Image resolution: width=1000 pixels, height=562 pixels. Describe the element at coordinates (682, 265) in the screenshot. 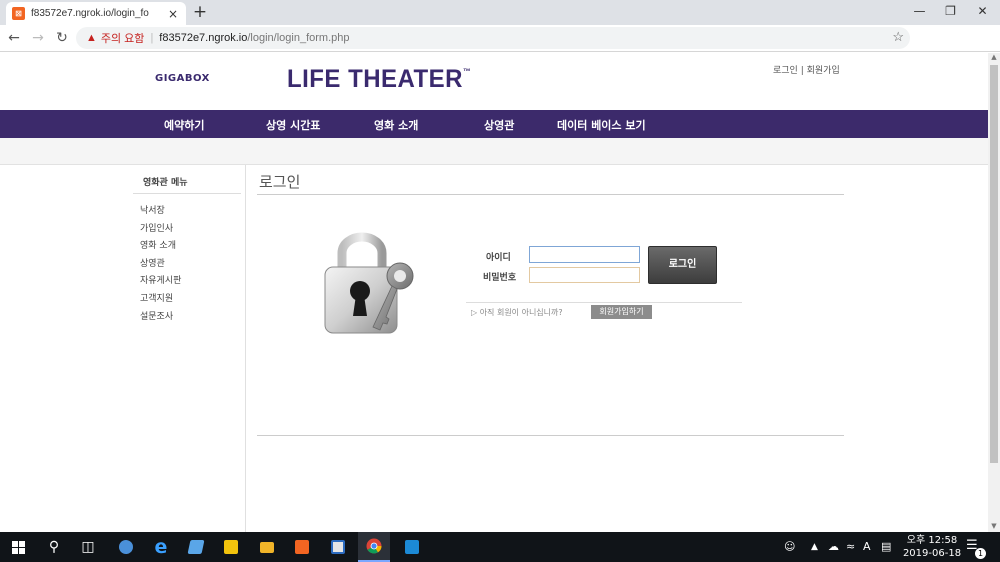

I see `login-button: 로그인` at that location.